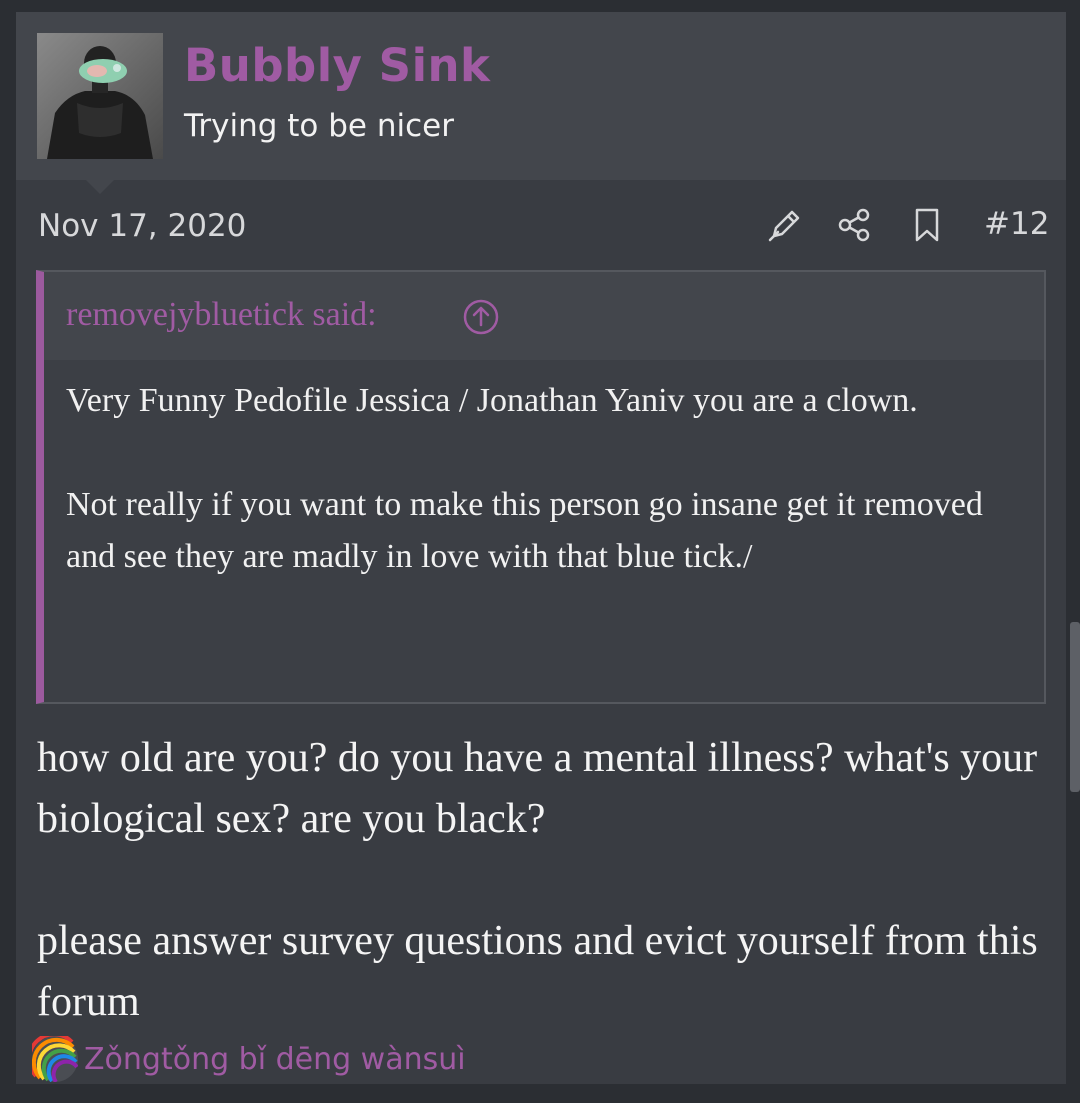  I want to click on edit-button, so click(785, 225).